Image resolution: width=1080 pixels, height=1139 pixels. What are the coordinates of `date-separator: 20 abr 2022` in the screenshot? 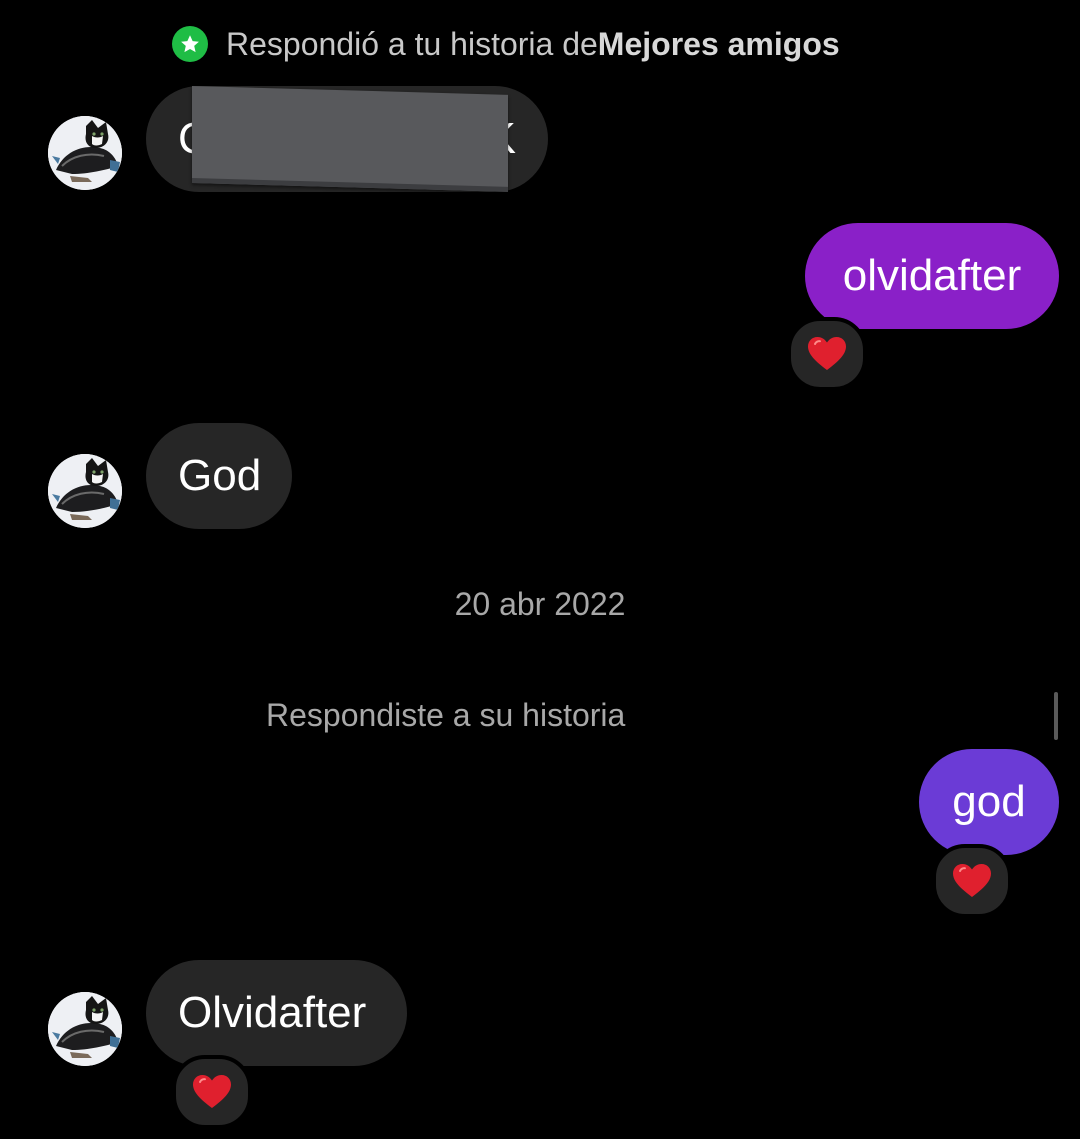 It's located at (540, 604).